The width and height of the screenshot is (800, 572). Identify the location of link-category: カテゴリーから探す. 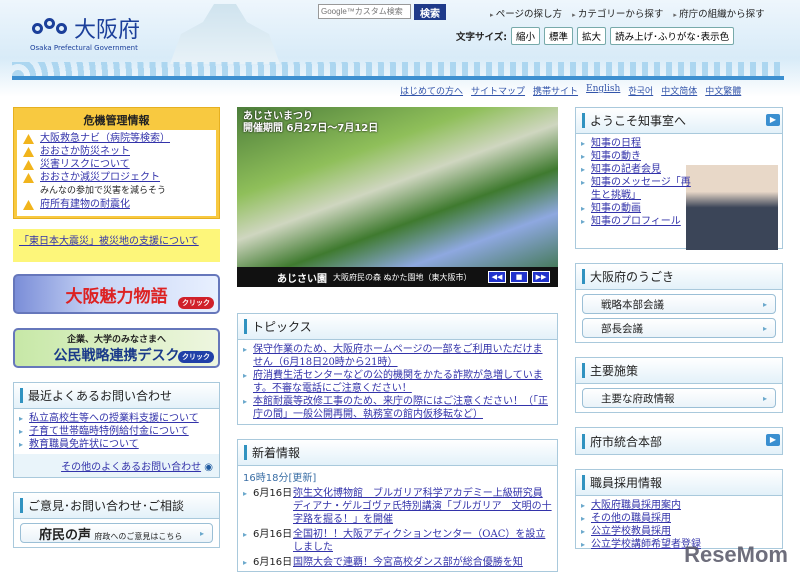
(618, 13).